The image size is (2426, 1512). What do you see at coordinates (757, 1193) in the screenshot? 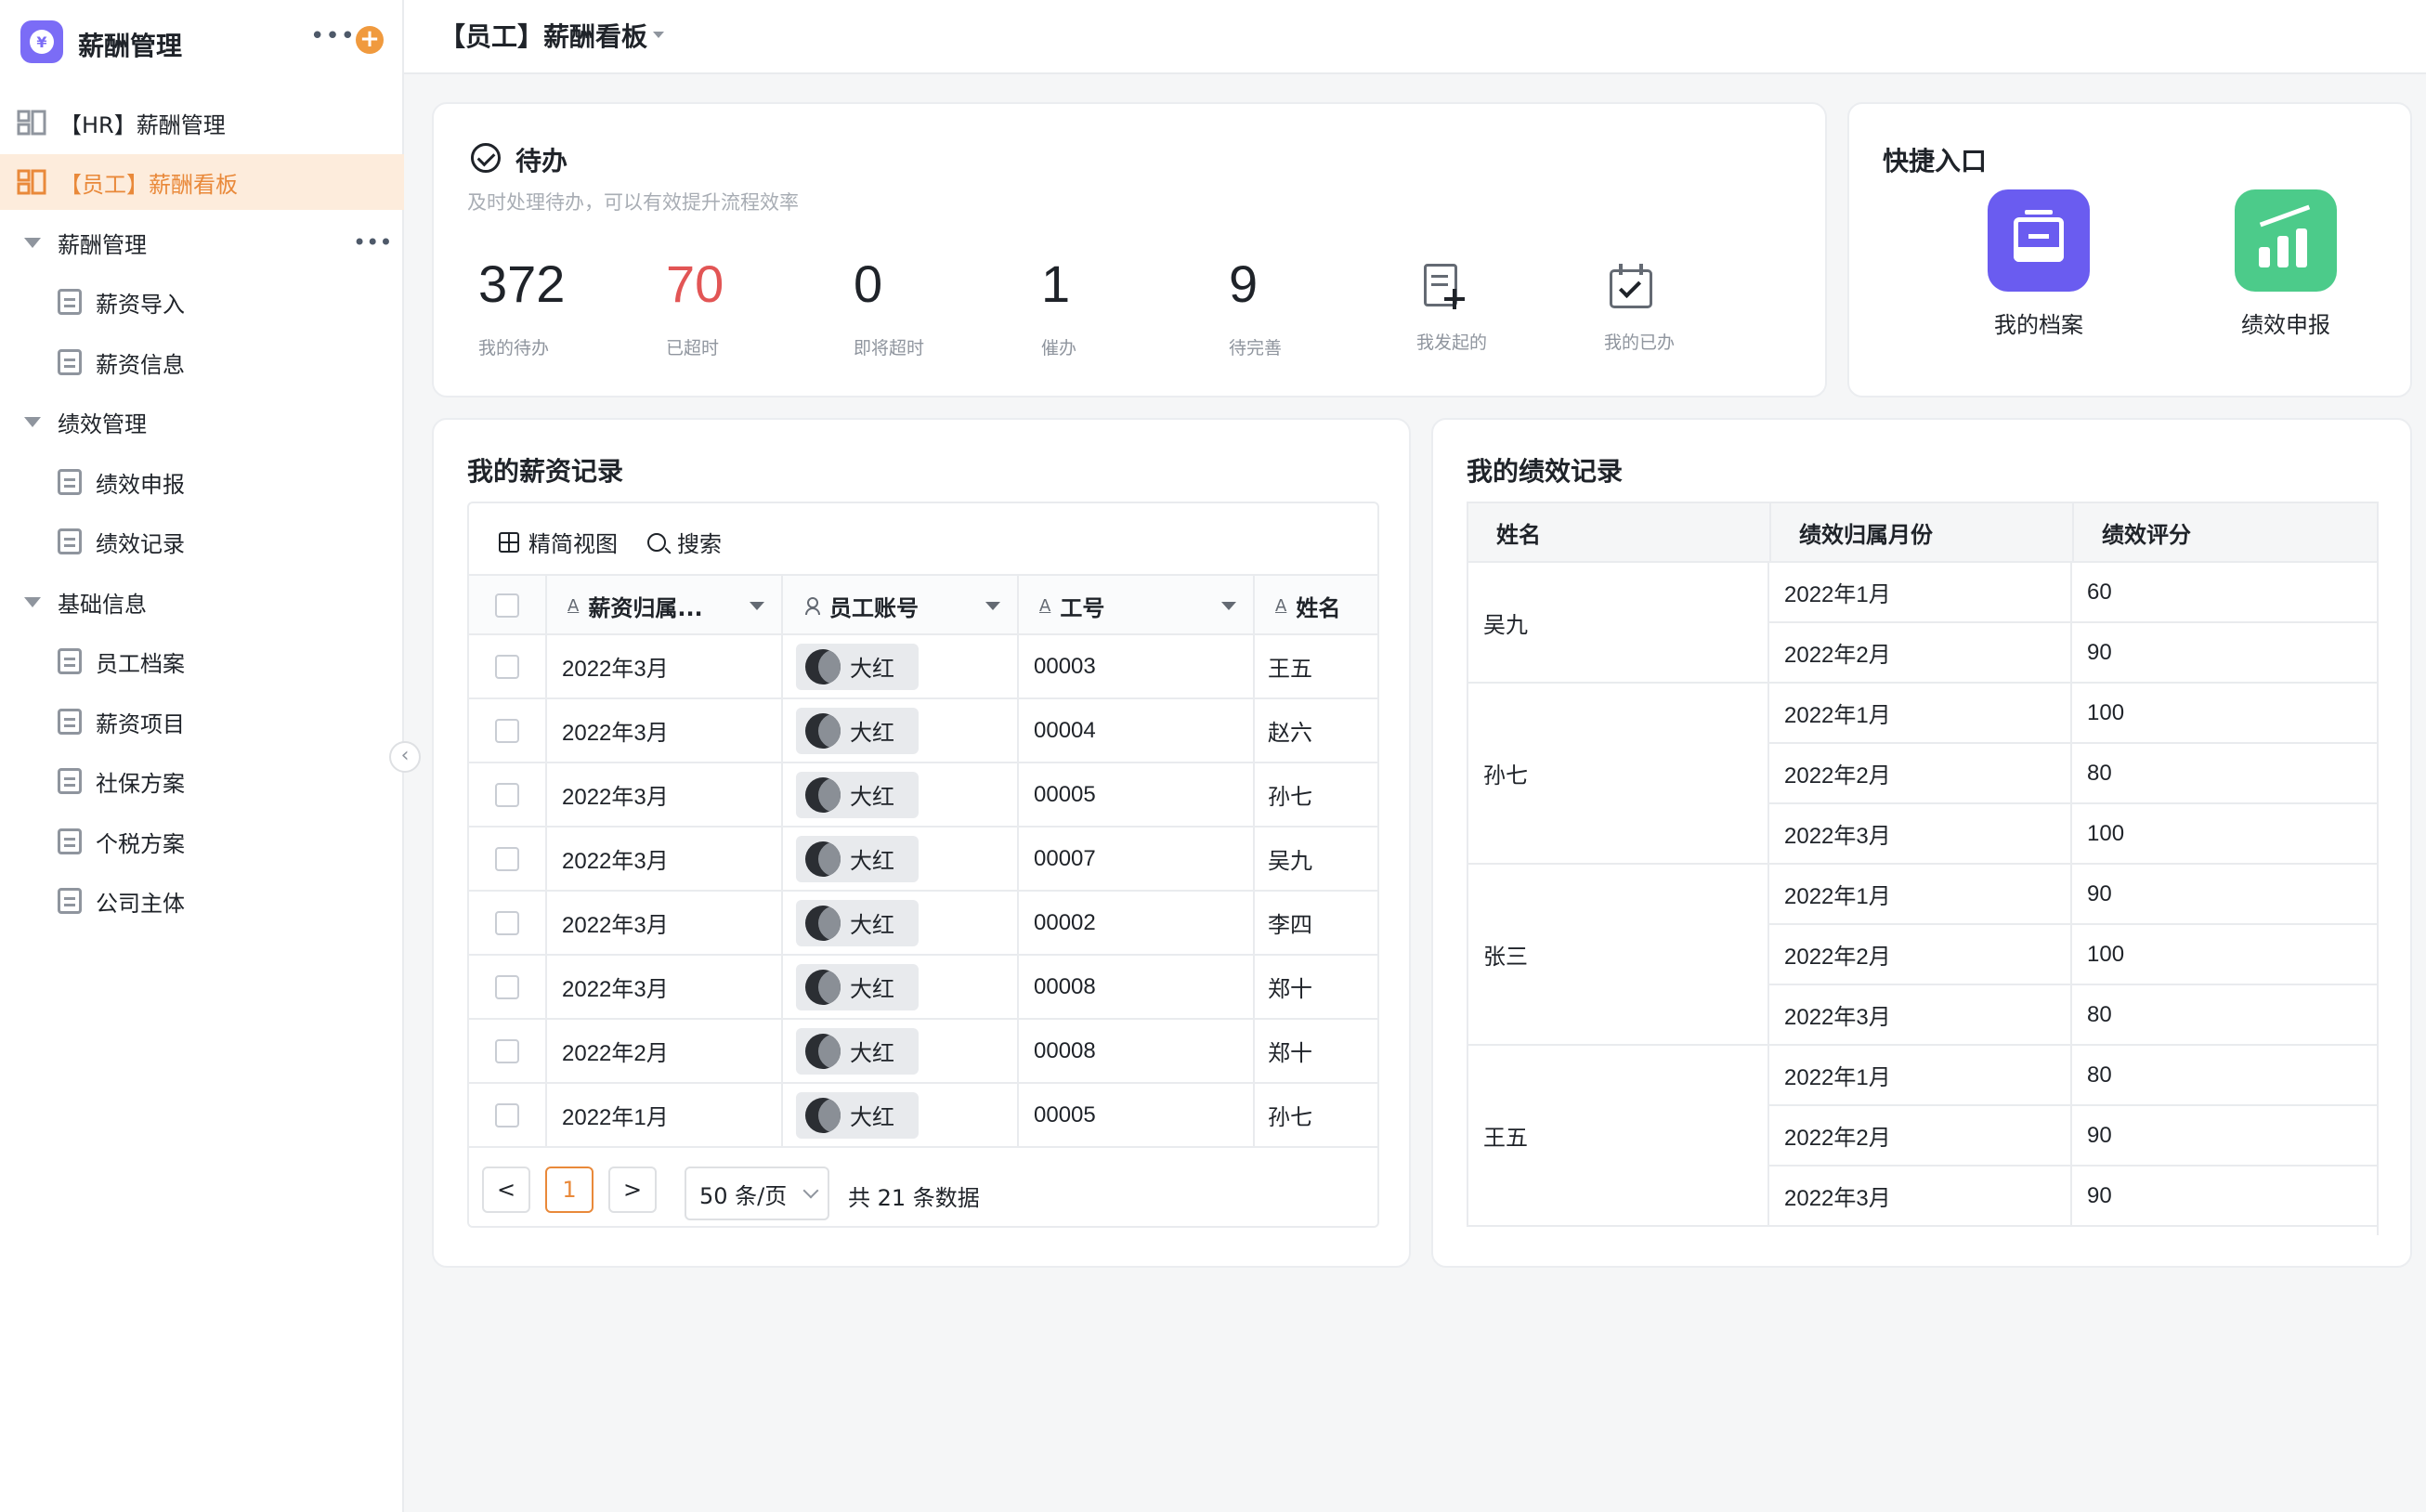
I see `page-size-select: 50 条/页` at bounding box center [757, 1193].